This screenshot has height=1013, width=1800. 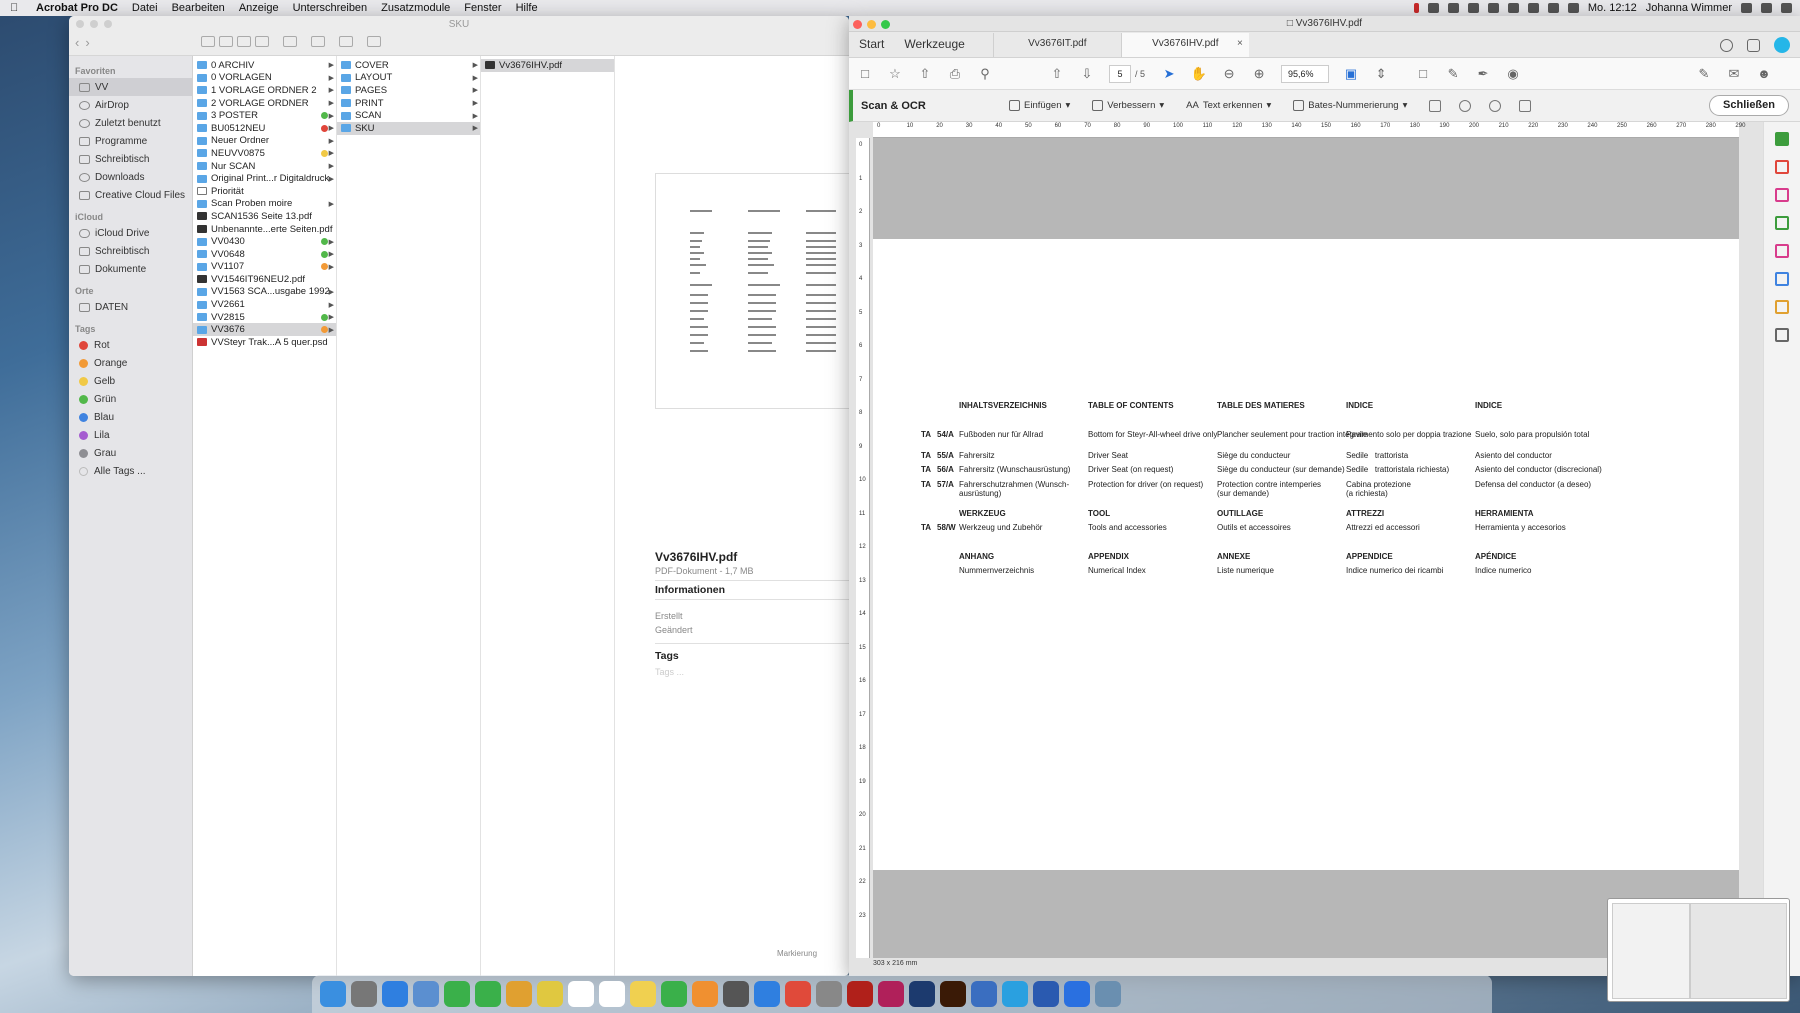 What do you see at coordinates (752, 291) in the screenshot?
I see `pdf-thumbnail` at bounding box center [752, 291].